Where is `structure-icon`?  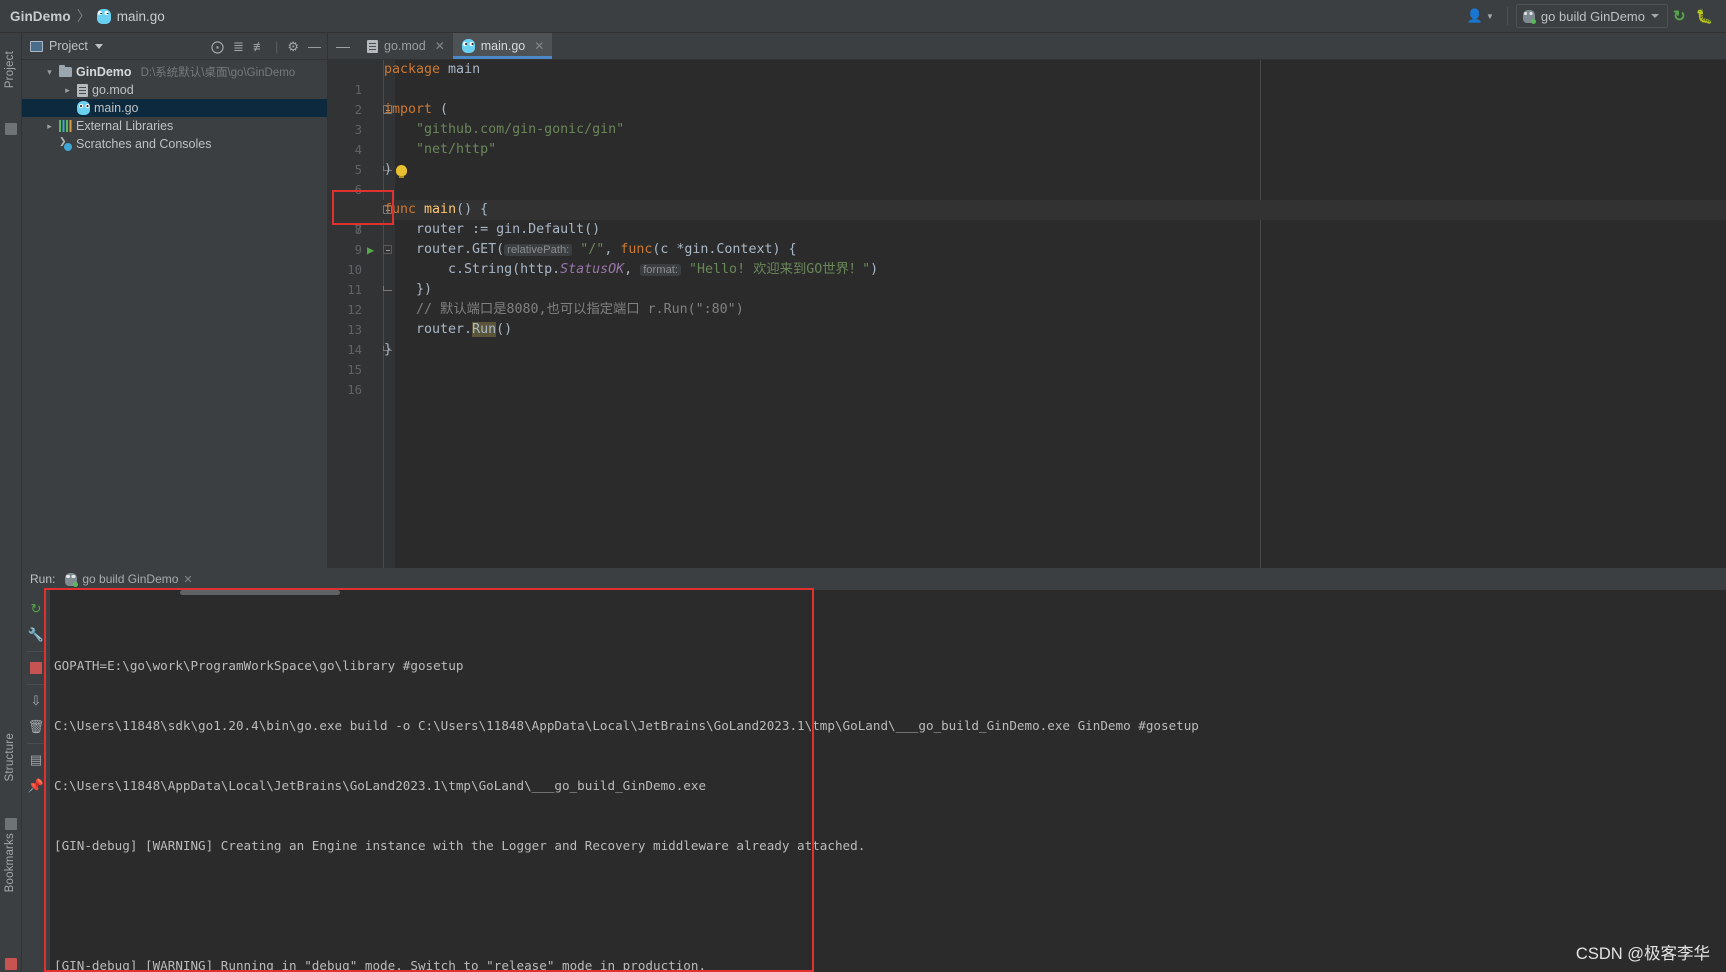
structure-icon is located at coordinates (11, 824).